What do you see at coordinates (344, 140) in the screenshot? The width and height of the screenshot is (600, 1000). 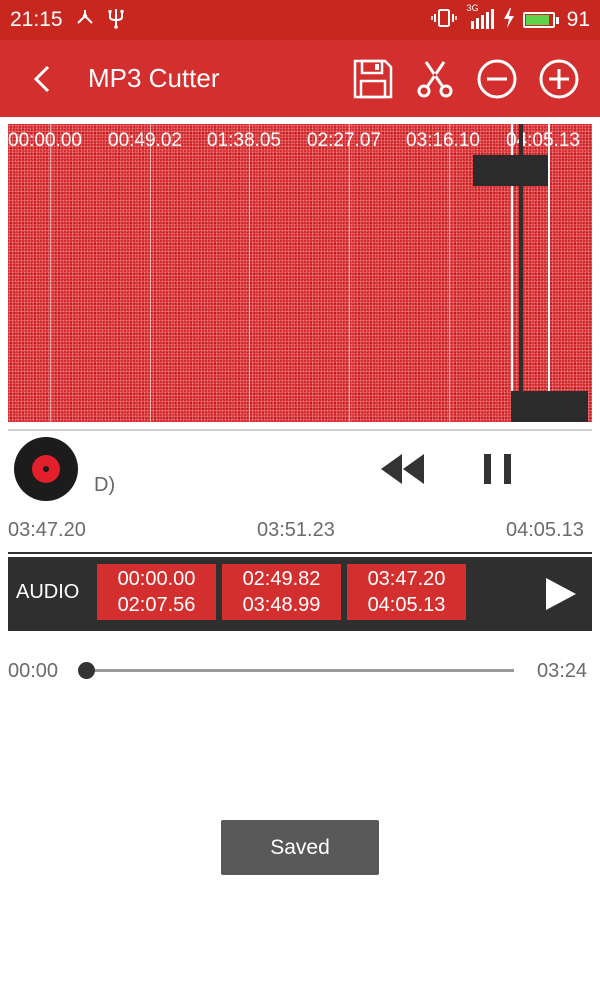 I see `waveform-timestamp: 02:27.07` at bounding box center [344, 140].